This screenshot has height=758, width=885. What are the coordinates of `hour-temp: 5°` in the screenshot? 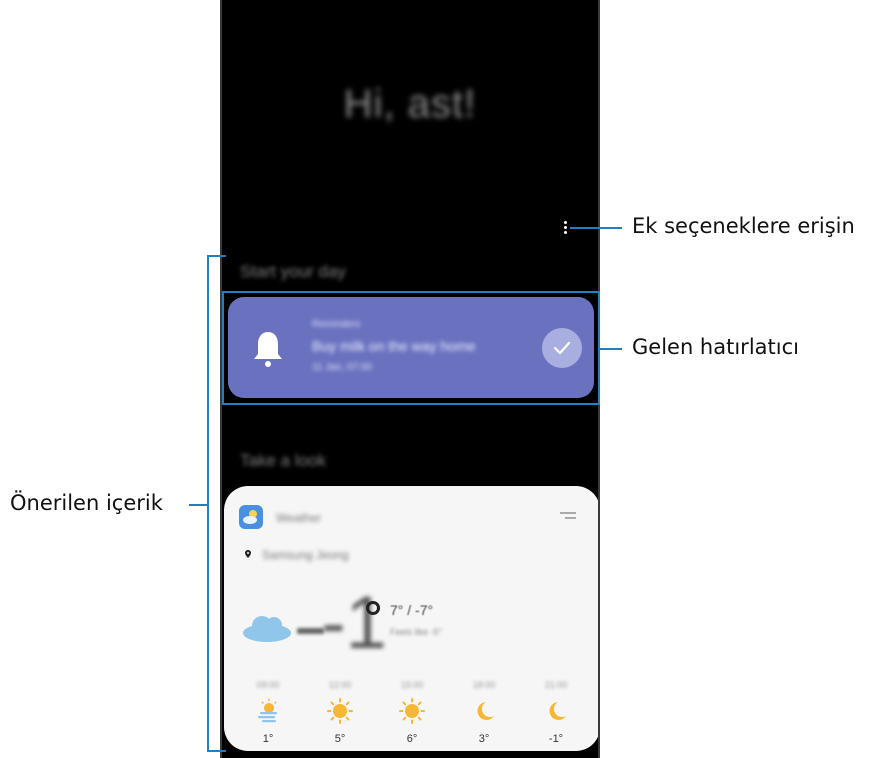 It's located at (340, 739).